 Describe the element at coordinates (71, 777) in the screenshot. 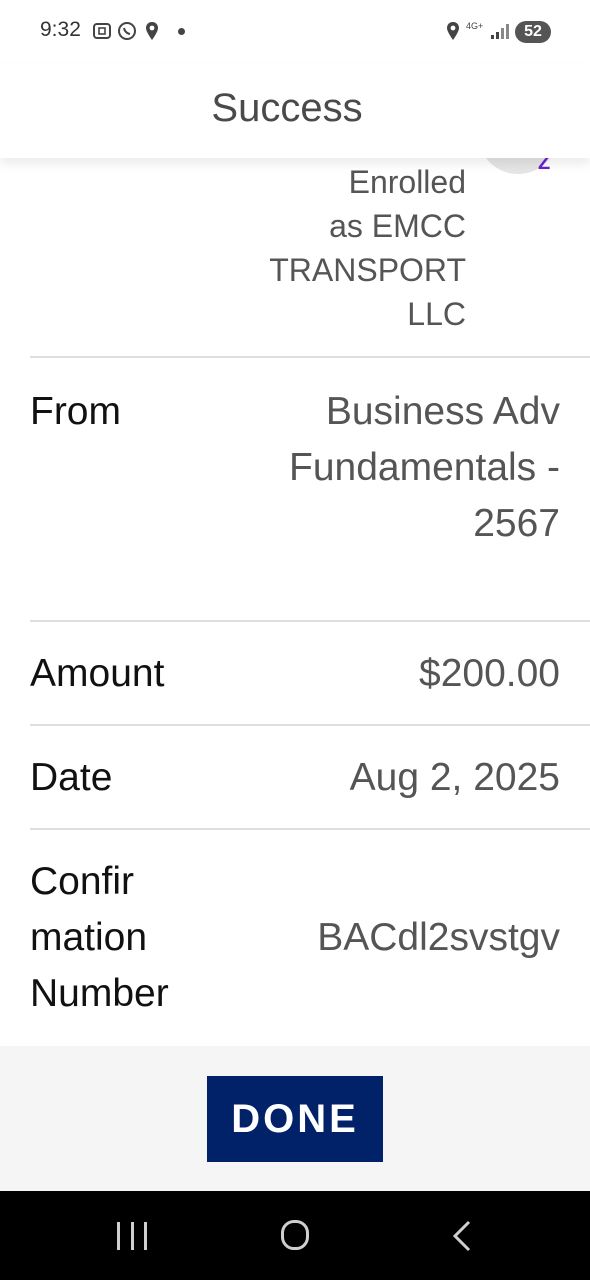

I see `date-label: Date` at that location.